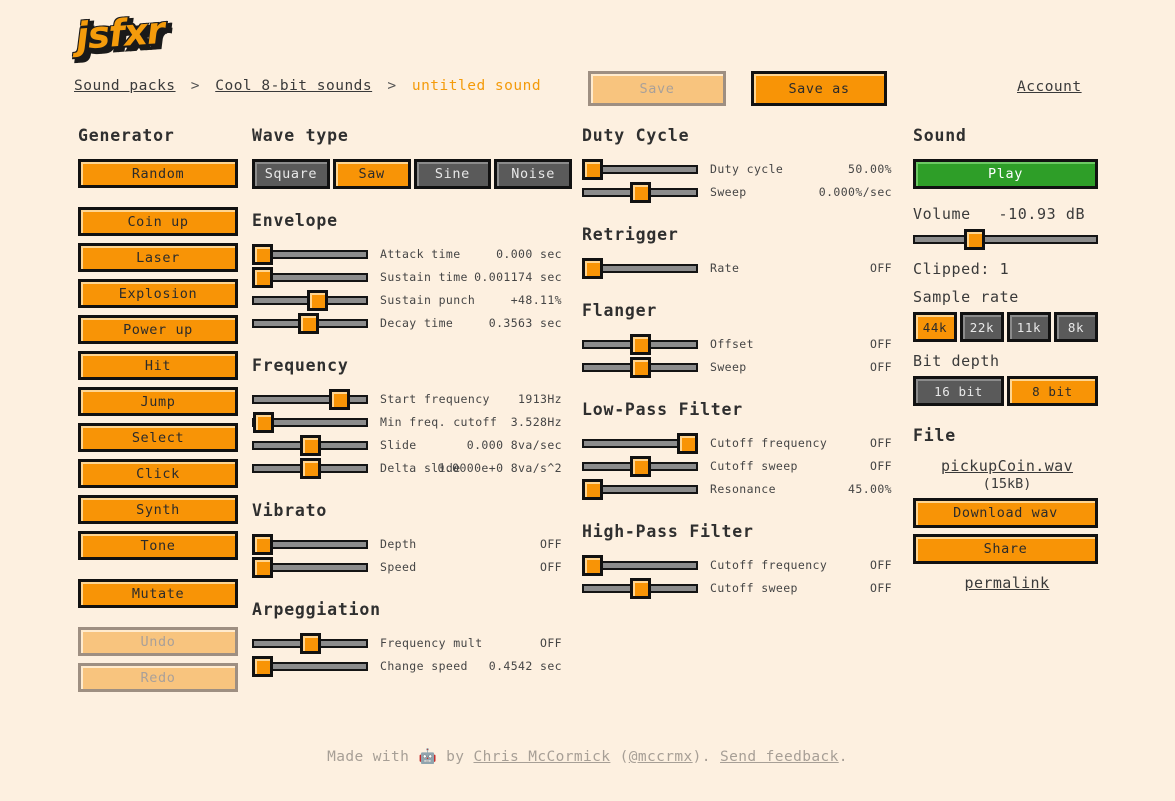 The width and height of the screenshot is (1175, 801). I want to click on sustain-punch-slider, so click(310, 299).